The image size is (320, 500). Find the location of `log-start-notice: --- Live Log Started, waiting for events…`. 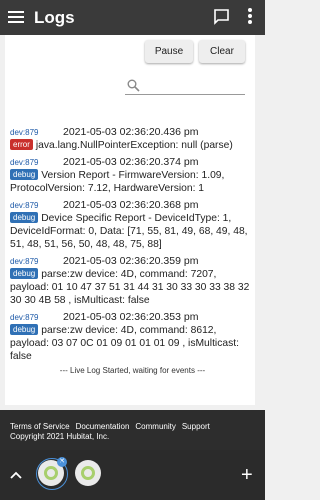

log-start-notice: --- Live Log Started, waiting for events… is located at coordinates (132, 370).